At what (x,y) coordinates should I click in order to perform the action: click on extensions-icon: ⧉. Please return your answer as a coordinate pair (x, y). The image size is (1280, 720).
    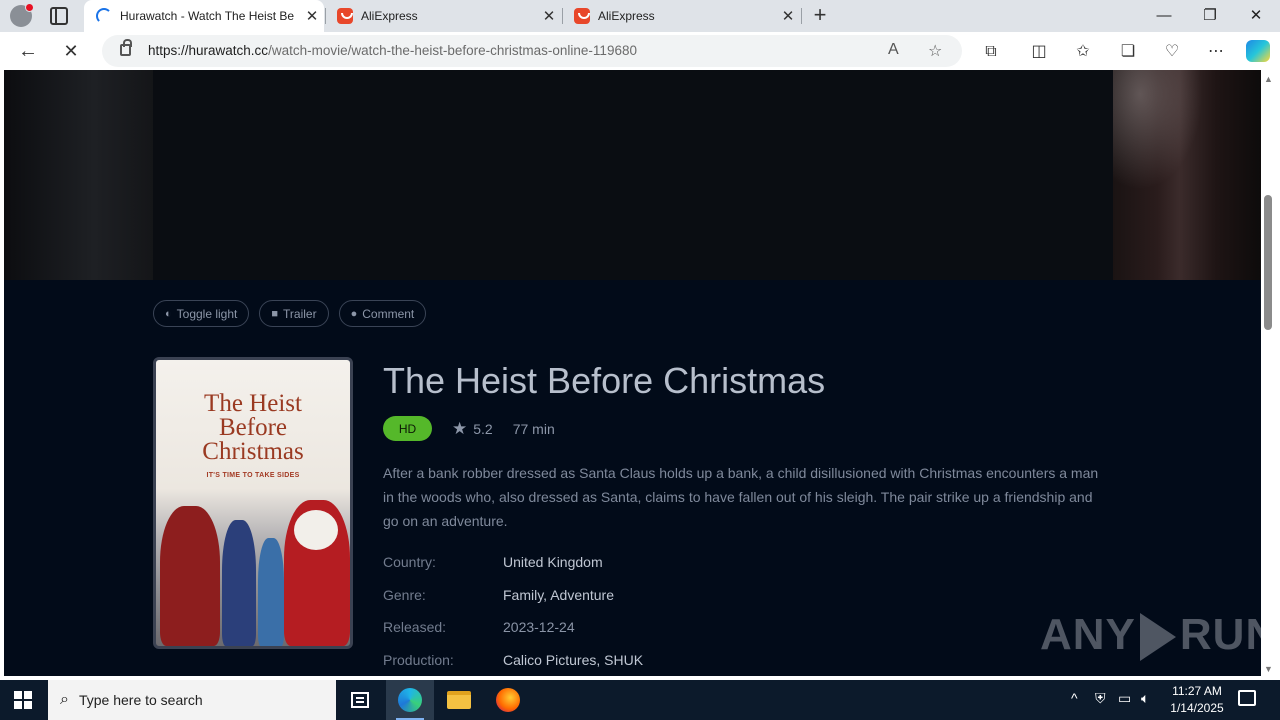
    Looking at the image, I should click on (991, 52).